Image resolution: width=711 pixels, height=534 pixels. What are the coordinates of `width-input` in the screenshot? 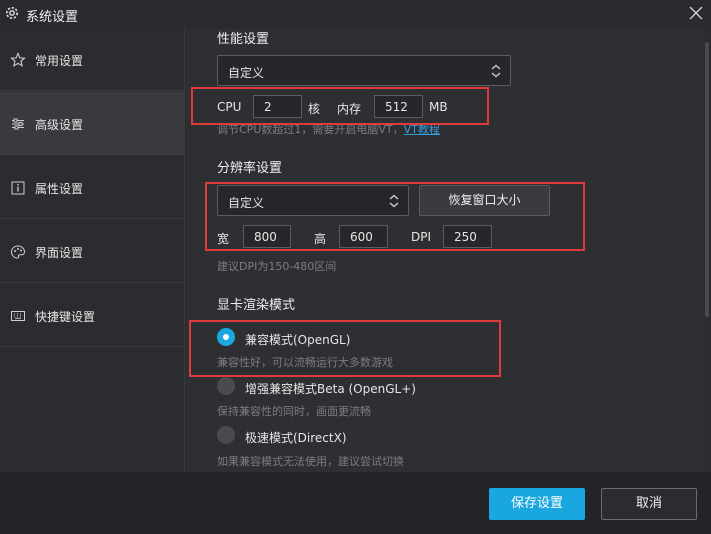 It's located at (267, 236).